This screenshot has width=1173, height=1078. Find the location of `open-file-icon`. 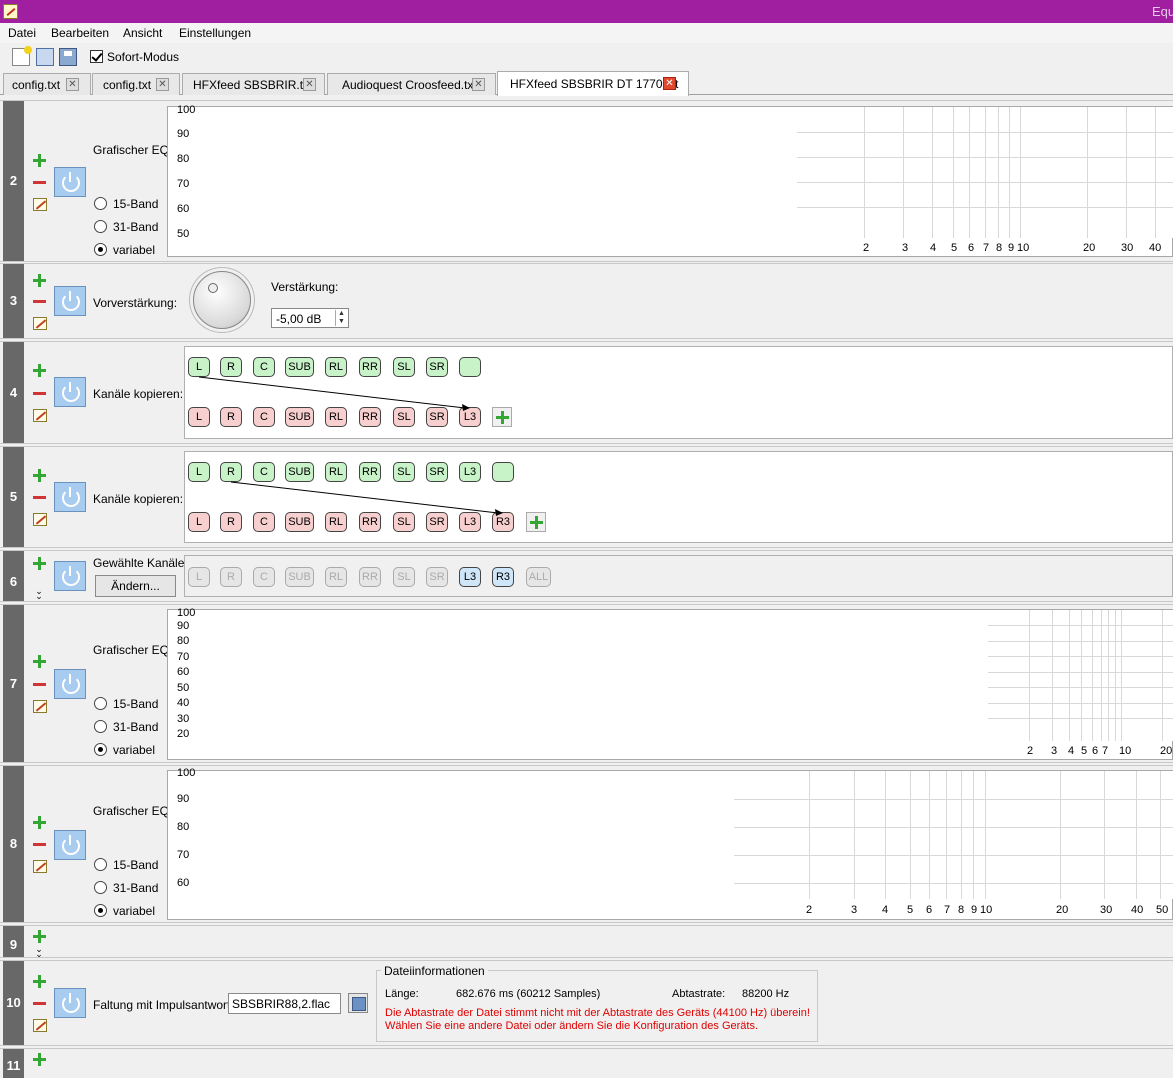

open-file-icon is located at coordinates (45, 57).